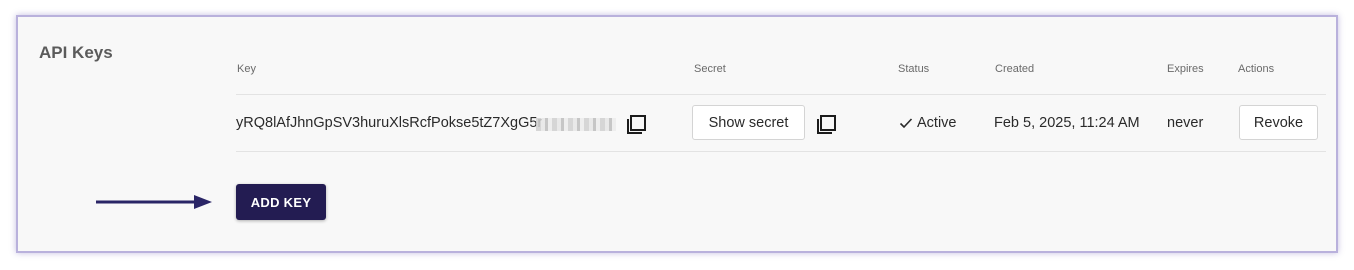 Image resolution: width=1354 pixels, height=270 pixels. I want to click on row-divider, so click(781, 151).